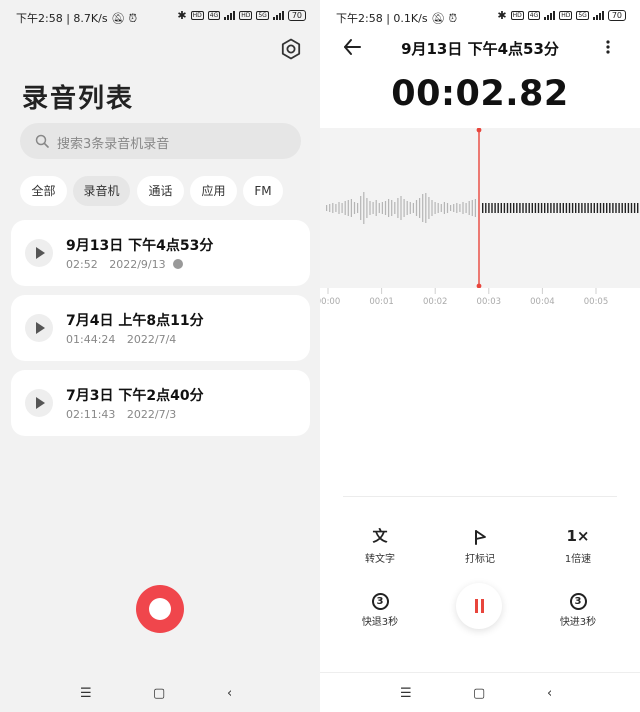  I want to click on network-type-badge: 5G, so click(582, 15).